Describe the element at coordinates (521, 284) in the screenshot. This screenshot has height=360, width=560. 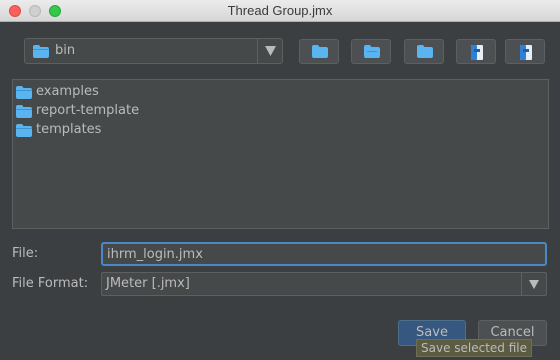
I see `select-divider` at that location.